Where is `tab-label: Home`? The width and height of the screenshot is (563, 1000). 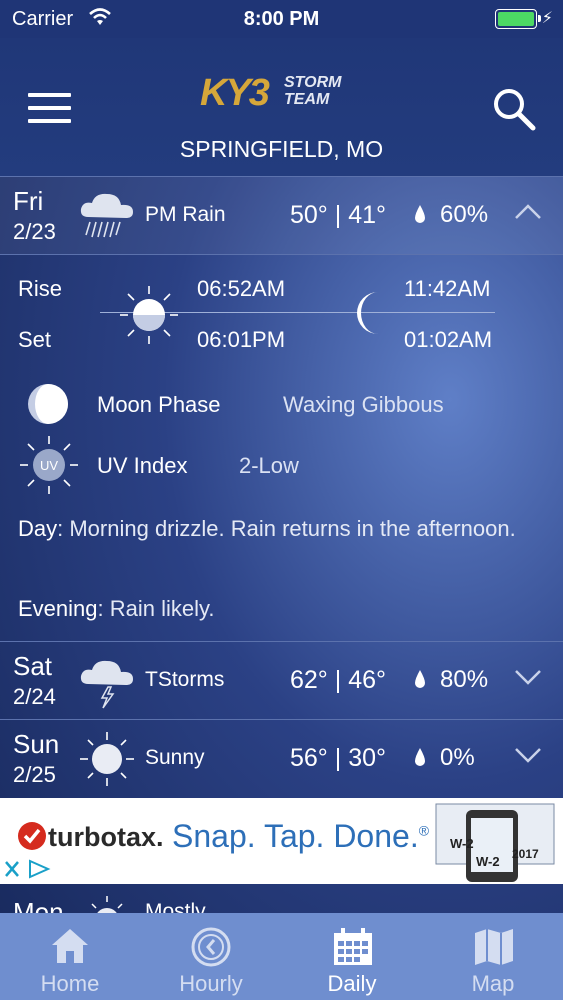
tab-label: Home is located at coordinates (70, 983).